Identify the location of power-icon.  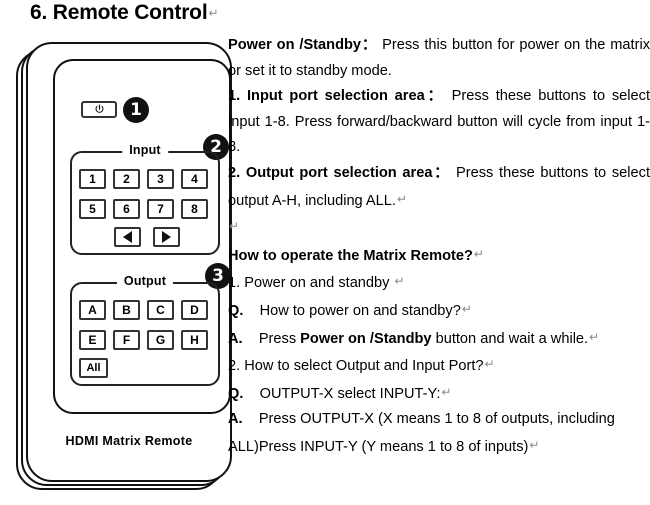
(99, 108).